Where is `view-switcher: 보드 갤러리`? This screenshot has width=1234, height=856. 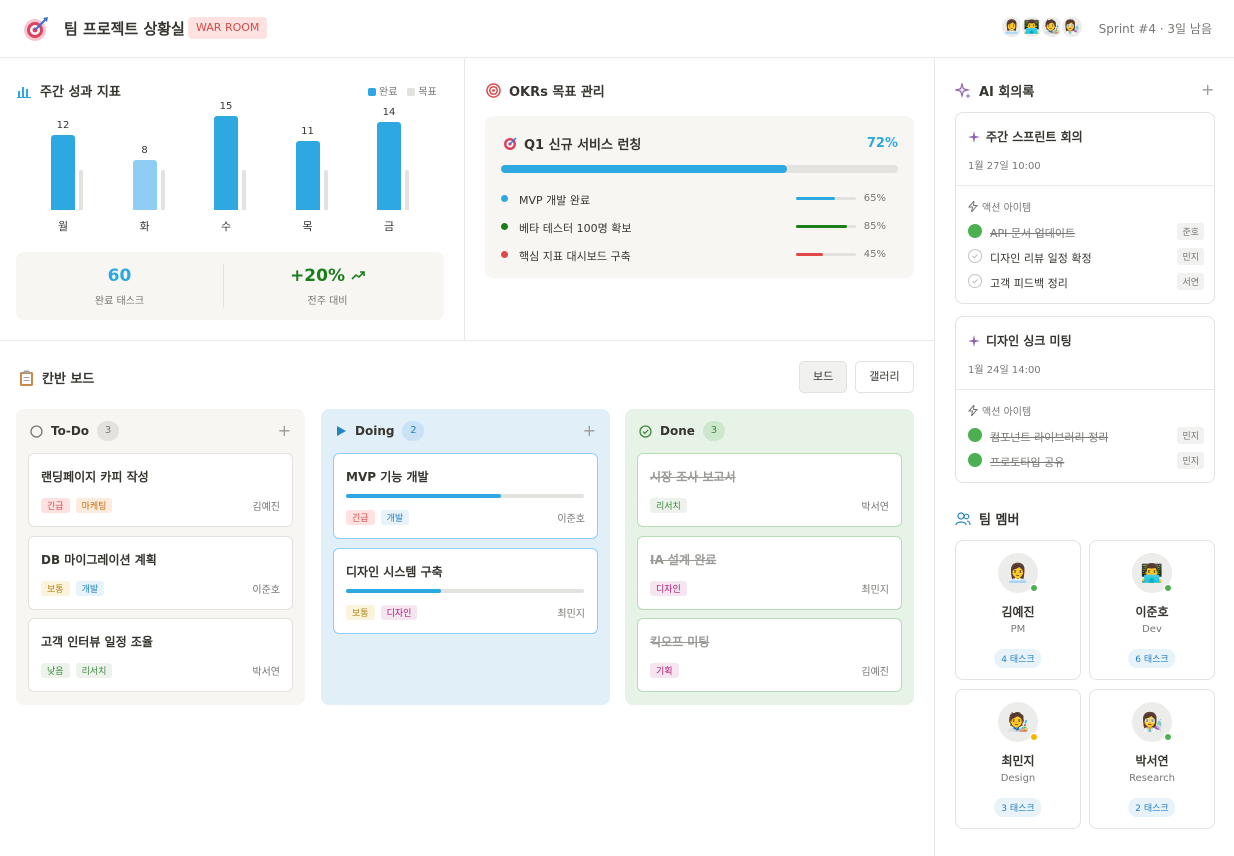 view-switcher: 보드 갤러리 is located at coordinates (856, 377).